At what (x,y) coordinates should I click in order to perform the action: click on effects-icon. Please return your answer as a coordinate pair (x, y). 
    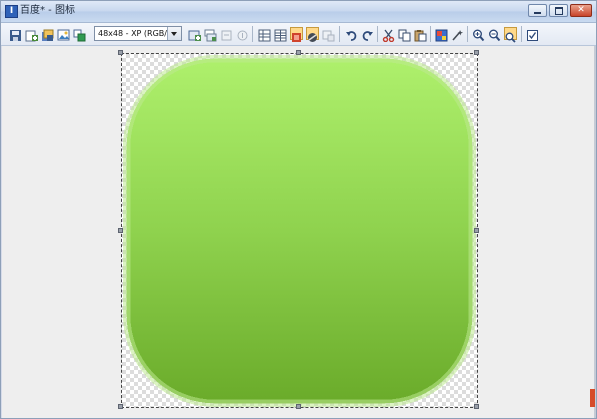
    Looking at the image, I should click on (457, 34).